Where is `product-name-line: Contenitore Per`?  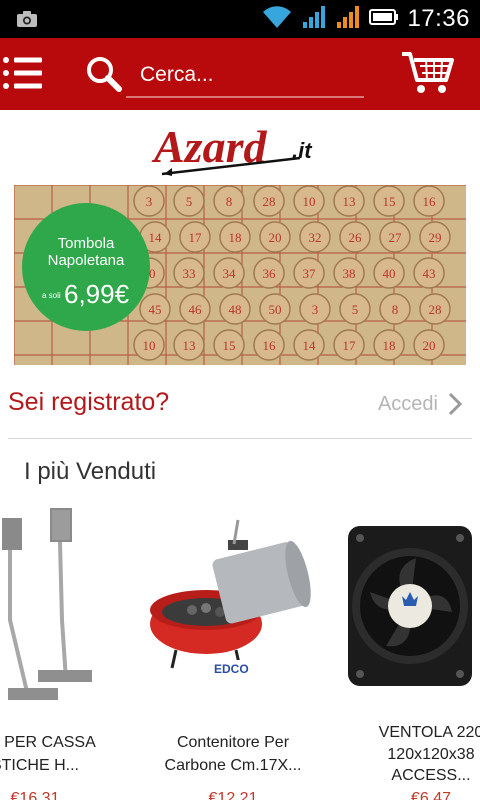
product-name-line: Contenitore Per is located at coordinates (233, 742).